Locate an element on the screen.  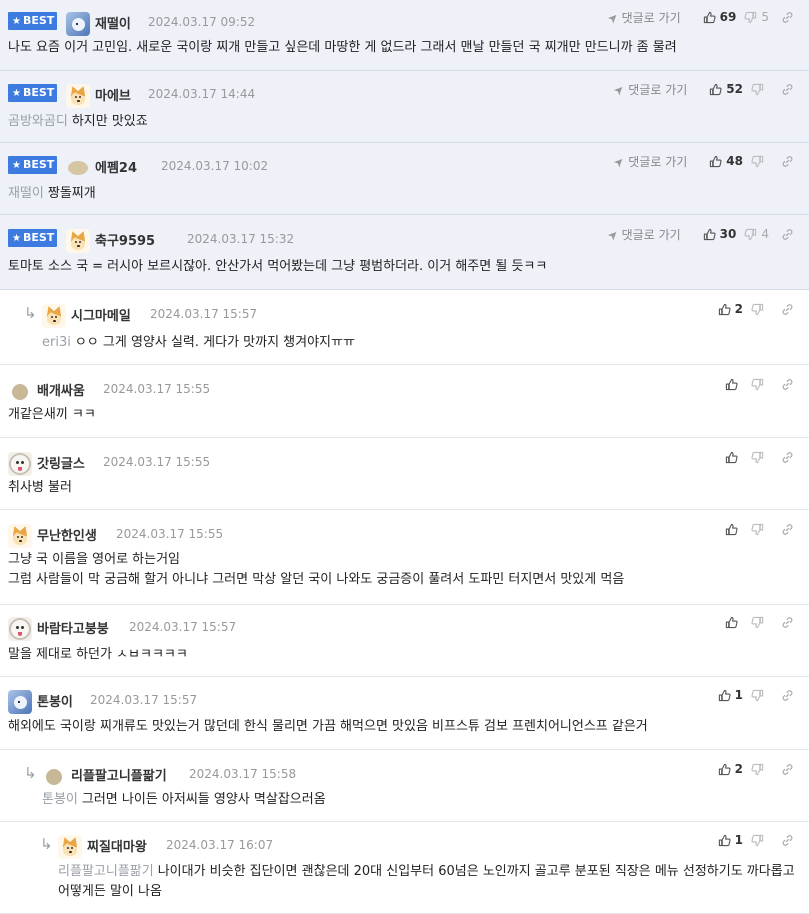
author-nickname: 톤봉이 is located at coordinates (55, 700).